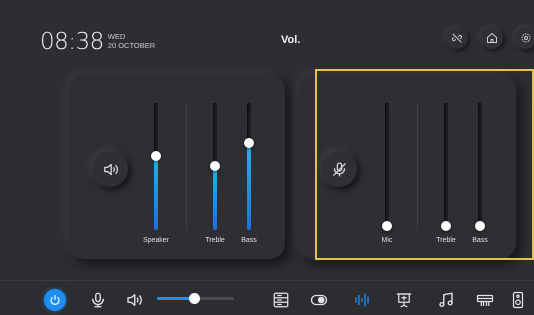 The image size is (534, 315). What do you see at coordinates (156, 193) in the screenshot?
I see `speaker-slider-fill` at bounding box center [156, 193].